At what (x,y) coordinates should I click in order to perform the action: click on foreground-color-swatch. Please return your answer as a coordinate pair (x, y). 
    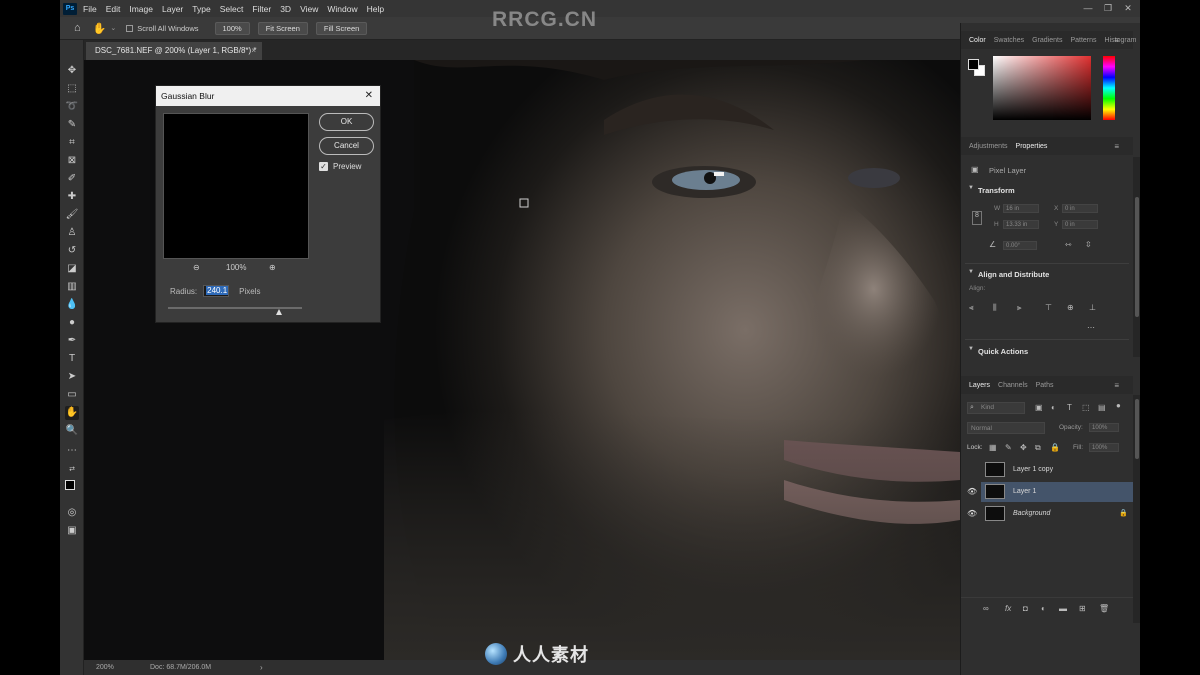
    Looking at the image, I should click on (70, 485).